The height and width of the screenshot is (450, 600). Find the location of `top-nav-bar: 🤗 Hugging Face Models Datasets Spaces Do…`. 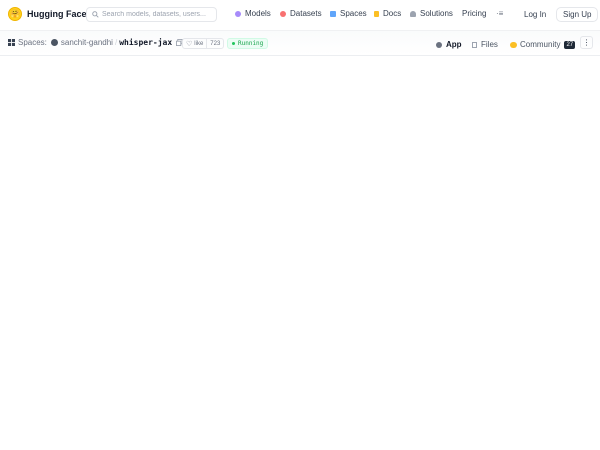

top-nav-bar: 🤗 Hugging Face Models Datasets Spaces Do… is located at coordinates (300, 15).